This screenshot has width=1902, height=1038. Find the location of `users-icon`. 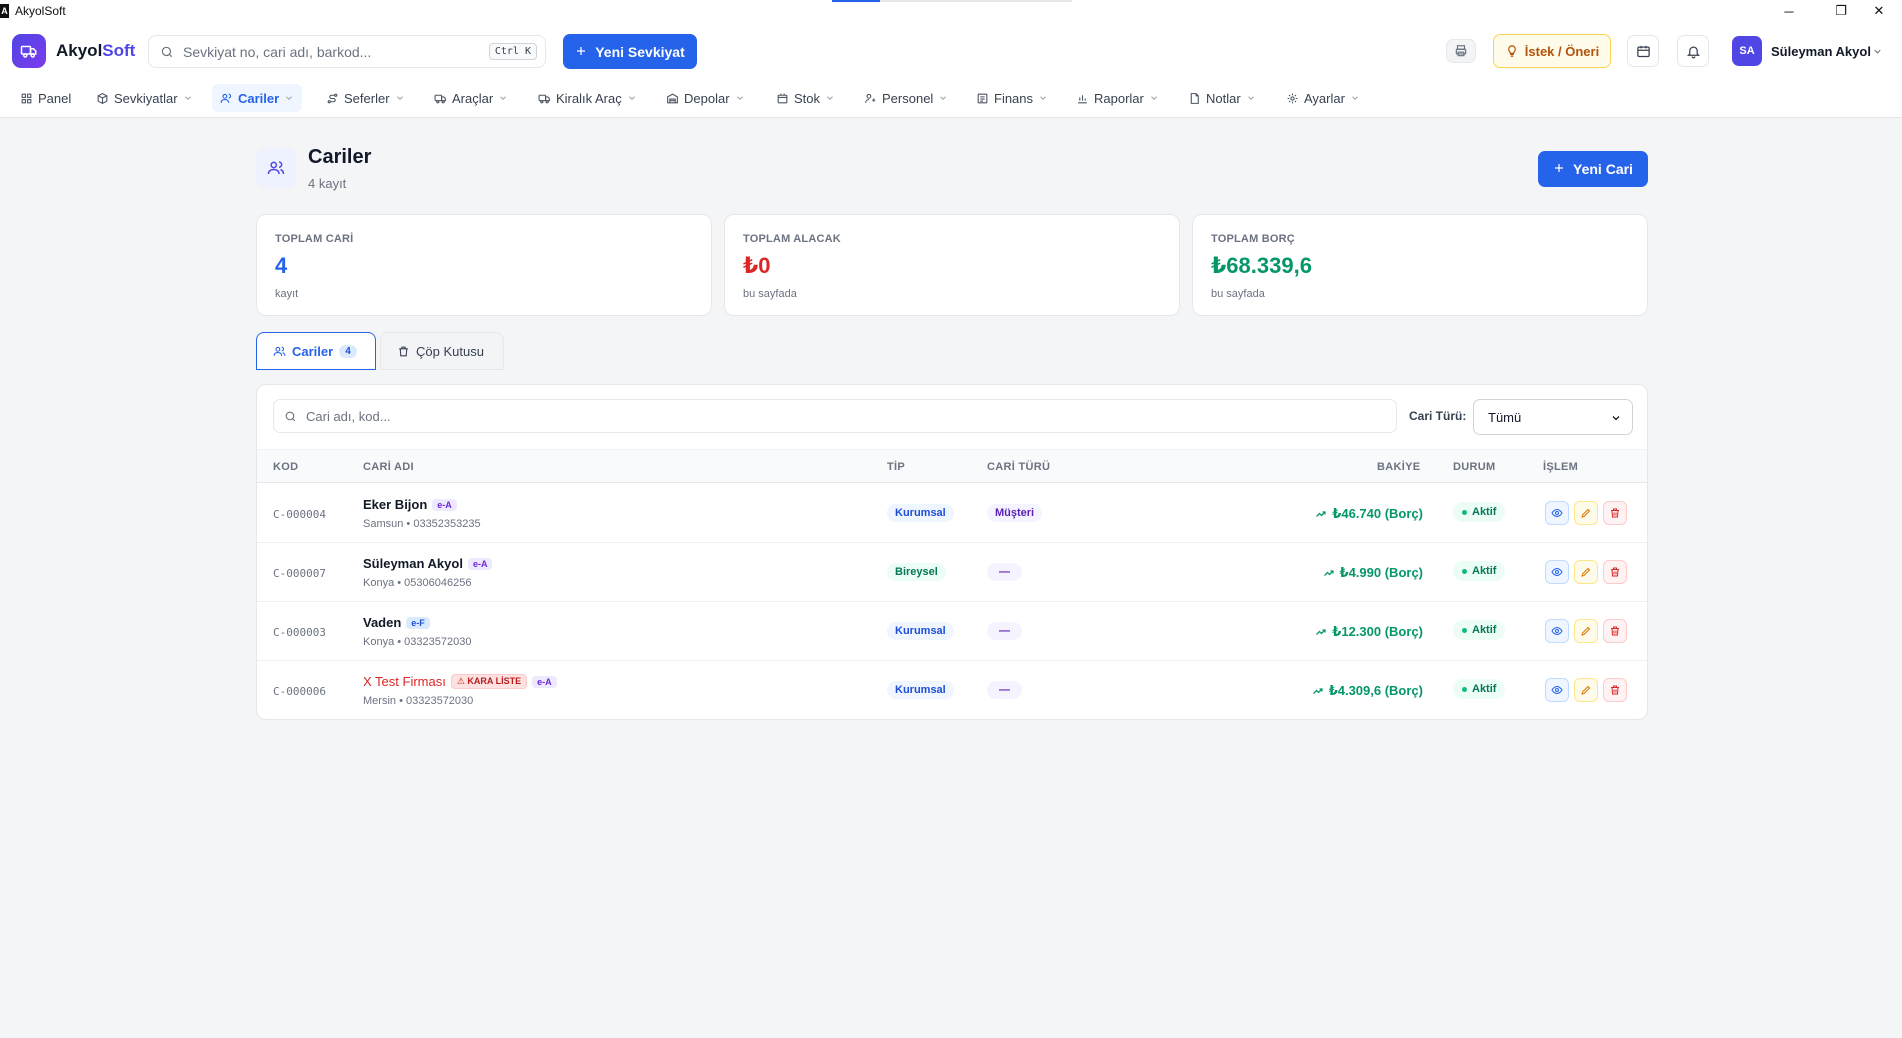

users-icon is located at coordinates (279, 351).